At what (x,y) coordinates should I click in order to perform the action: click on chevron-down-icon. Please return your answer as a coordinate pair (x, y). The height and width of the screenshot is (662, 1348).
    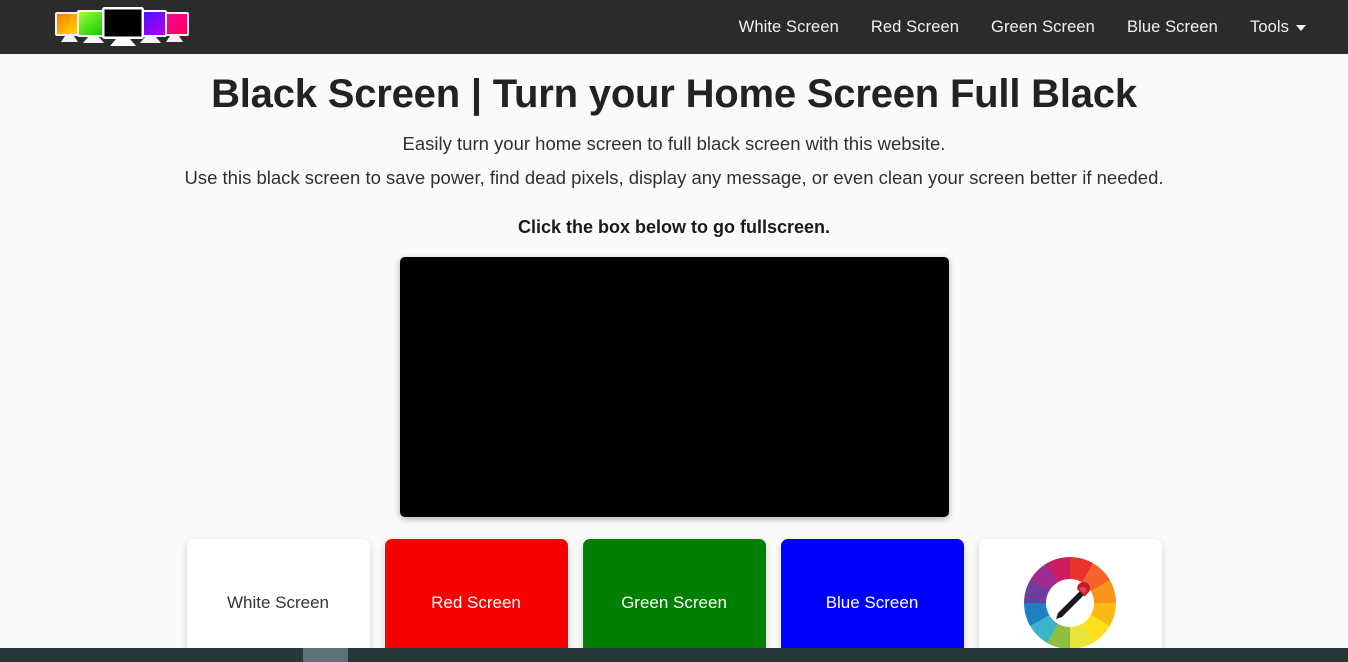
    Looking at the image, I should click on (1301, 28).